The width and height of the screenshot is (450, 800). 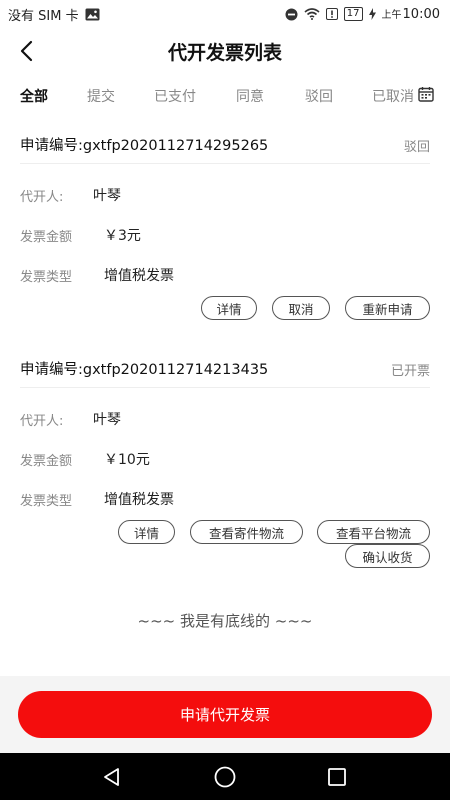 What do you see at coordinates (353, 14) in the screenshot?
I see `battery-icon: 17` at bounding box center [353, 14].